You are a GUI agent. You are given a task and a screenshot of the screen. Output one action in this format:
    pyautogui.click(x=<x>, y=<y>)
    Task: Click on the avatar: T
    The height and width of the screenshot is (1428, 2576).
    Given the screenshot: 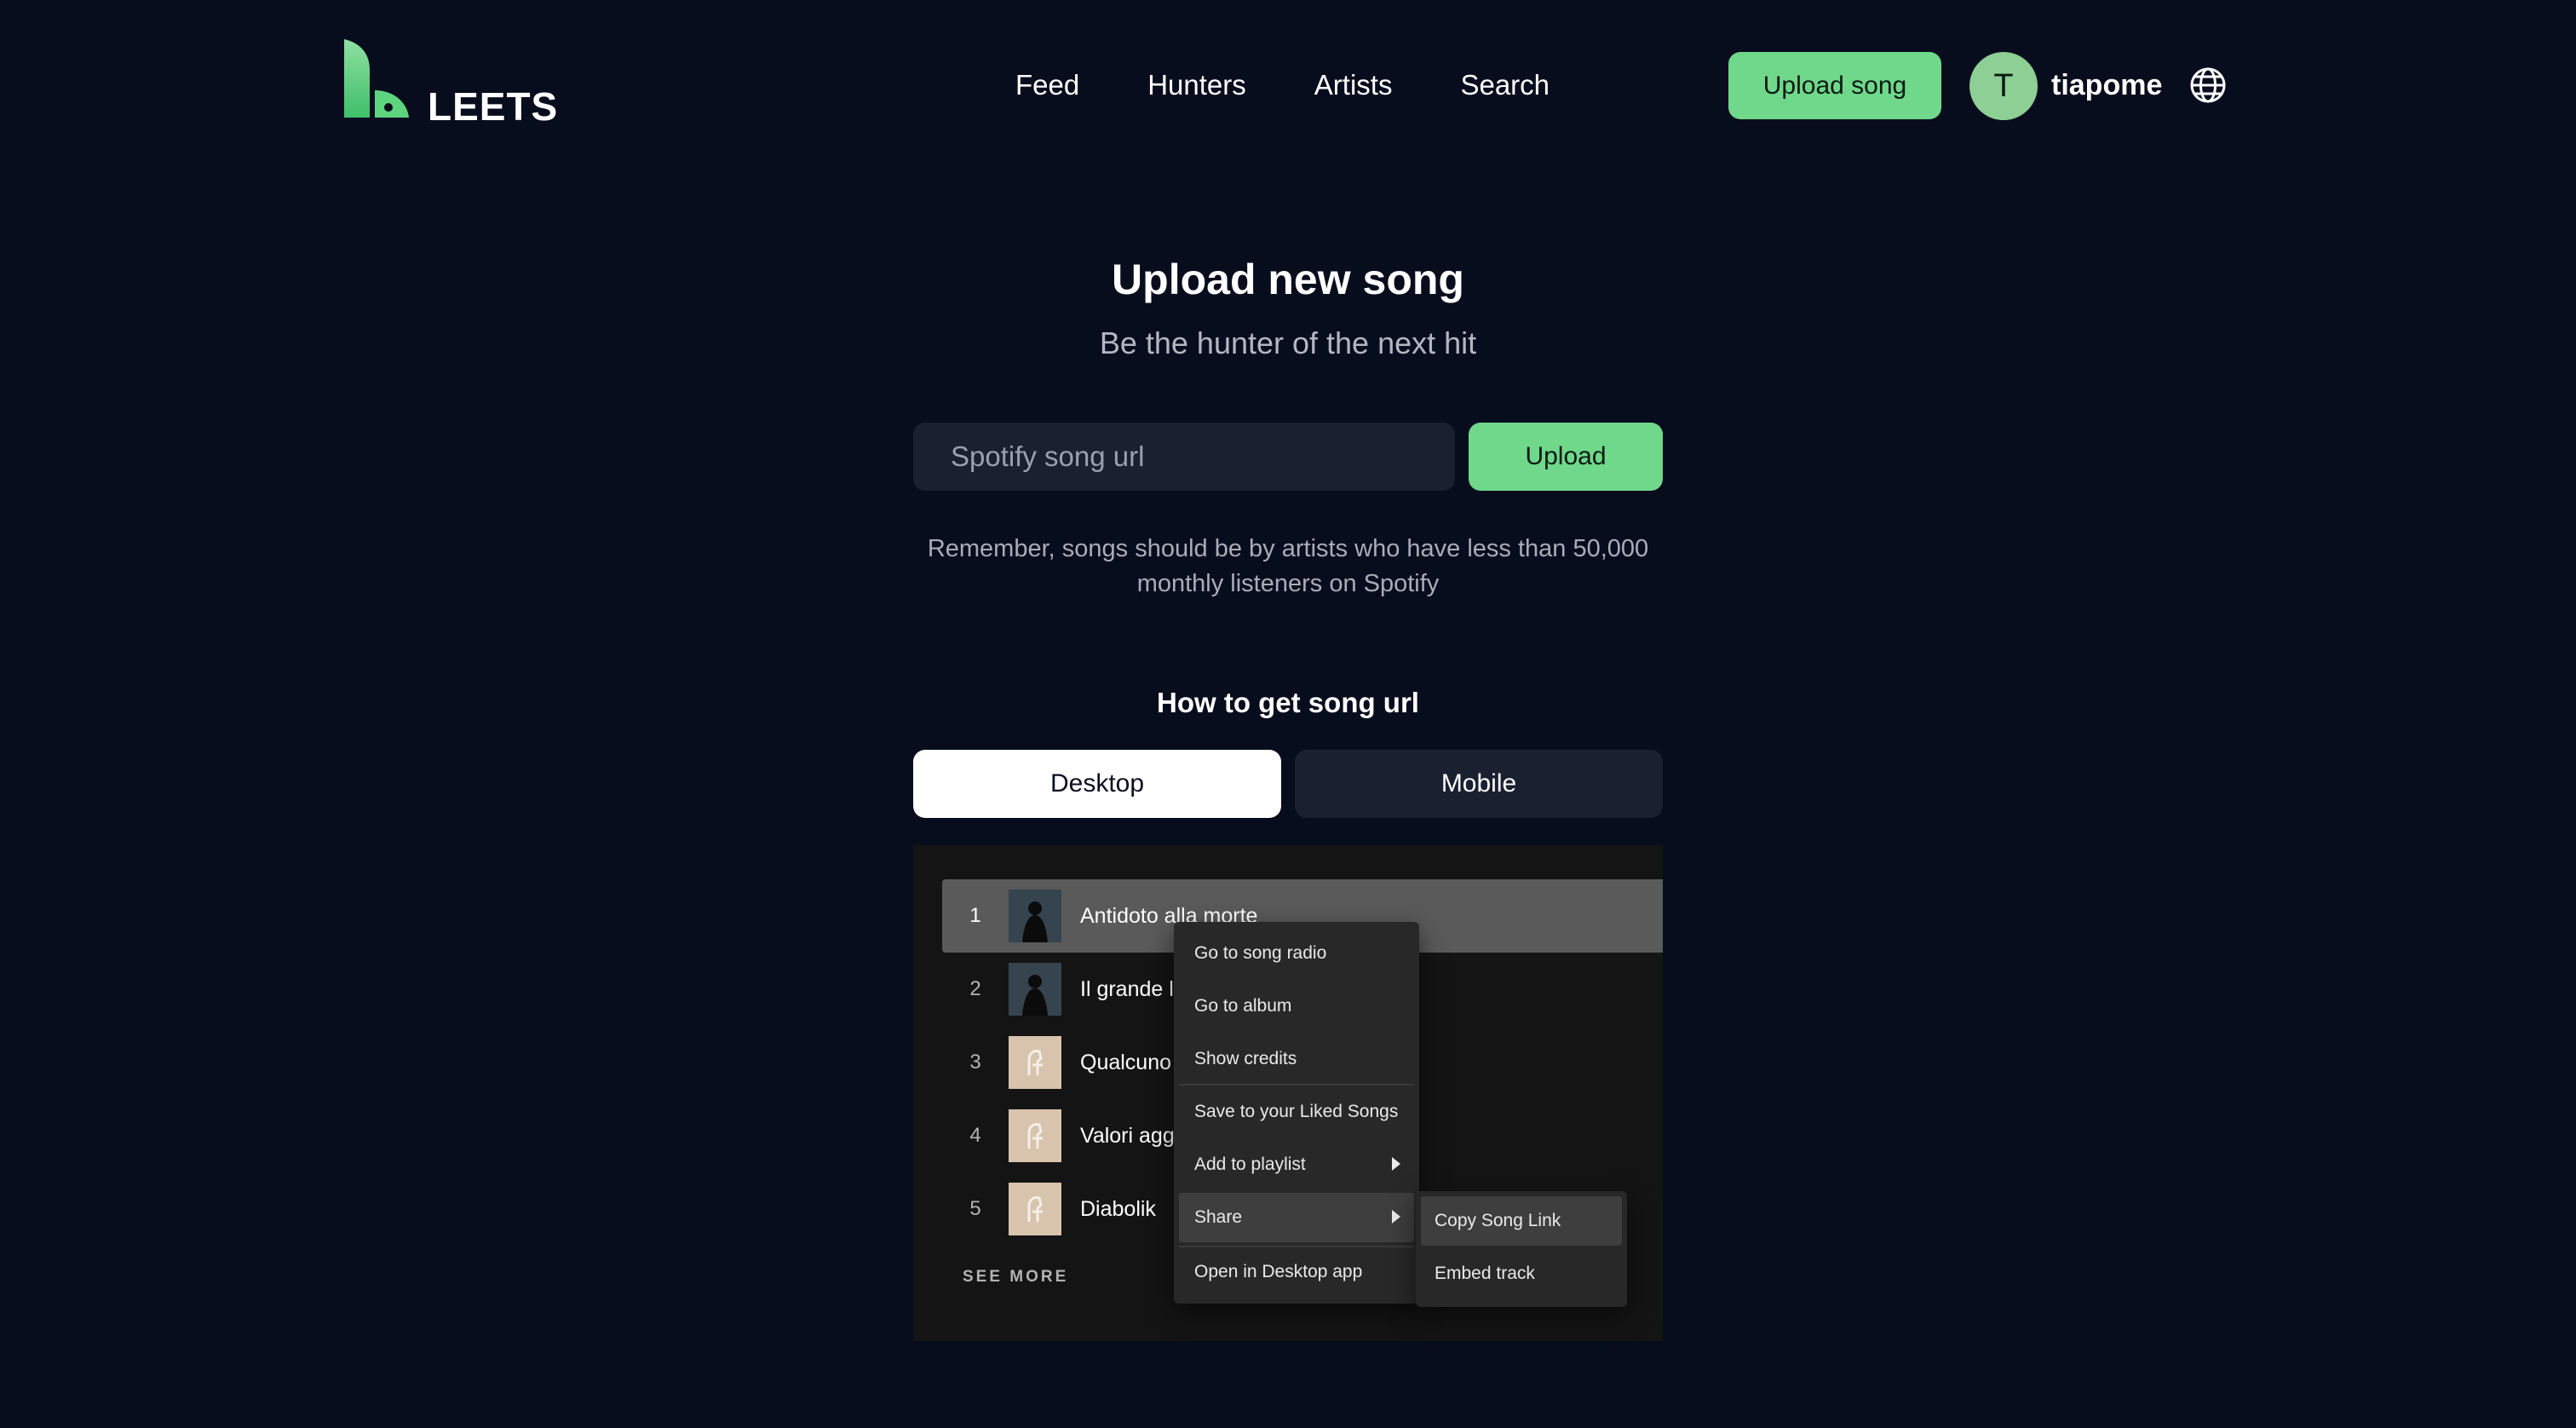 What is the action you would take?
    pyautogui.click(x=2004, y=86)
    